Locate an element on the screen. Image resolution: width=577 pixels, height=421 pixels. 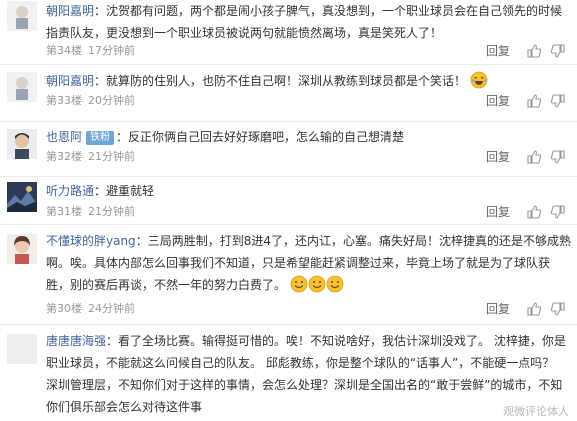
watermark: 观微评论体人 is located at coordinates (536, 411).